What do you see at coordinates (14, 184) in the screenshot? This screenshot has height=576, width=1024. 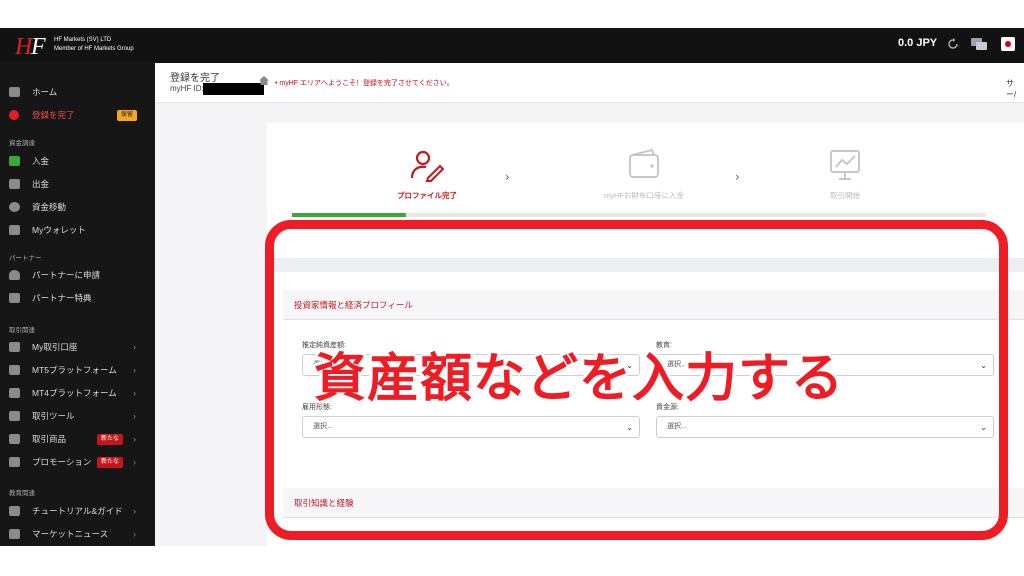 I see `withdraw-icon` at bounding box center [14, 184].